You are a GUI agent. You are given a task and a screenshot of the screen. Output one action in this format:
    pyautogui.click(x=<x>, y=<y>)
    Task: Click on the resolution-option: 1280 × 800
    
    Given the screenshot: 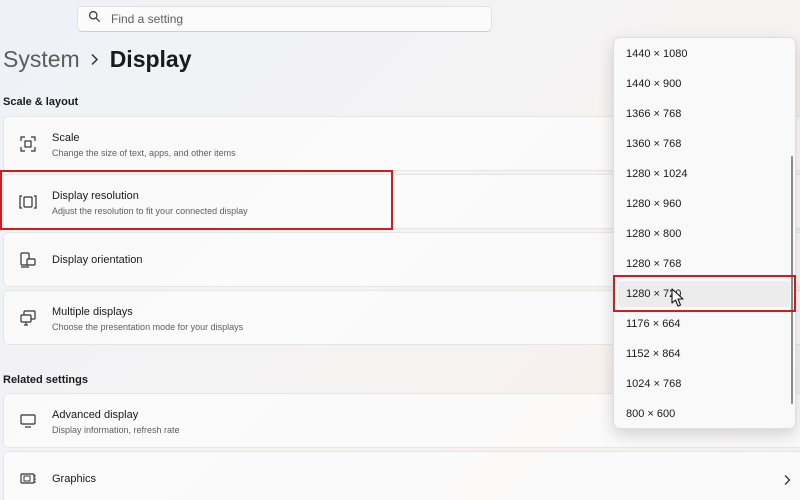 What is the action you would take?
    pyautogui.click(x=704, y=234)
    